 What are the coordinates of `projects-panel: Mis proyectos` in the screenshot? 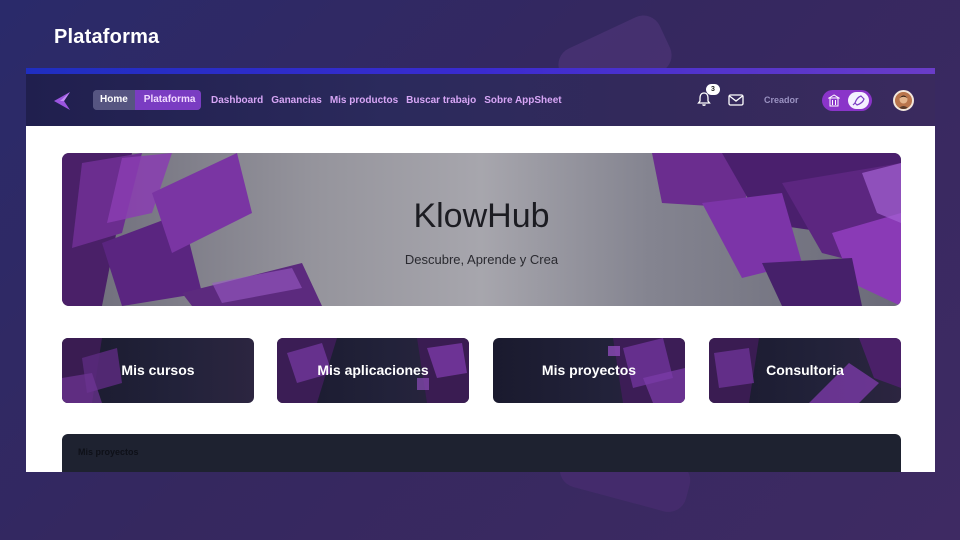 It's located at (481, 453).